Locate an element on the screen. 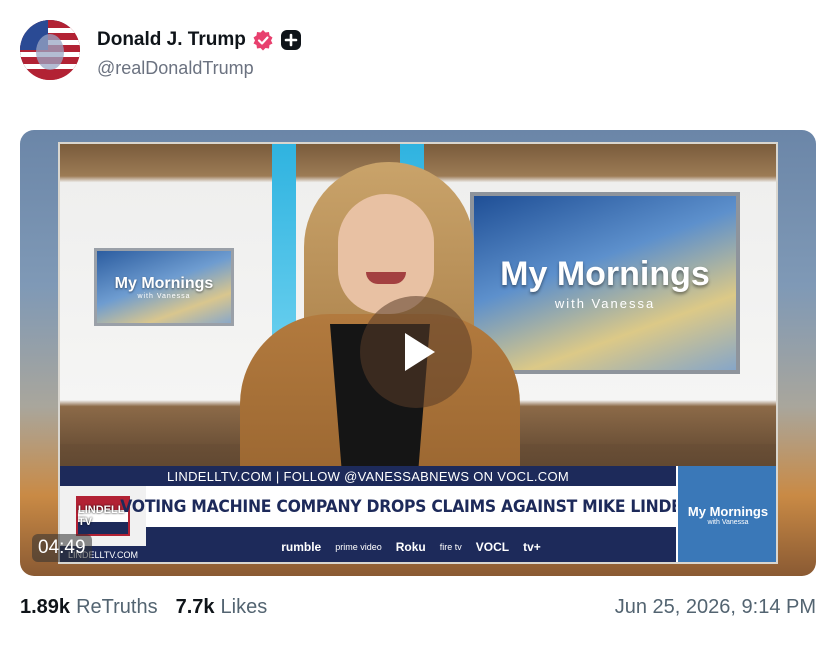 The image size is (840, 657). author-handle: @realDonaldTrump is located at coordinates (175, 68).